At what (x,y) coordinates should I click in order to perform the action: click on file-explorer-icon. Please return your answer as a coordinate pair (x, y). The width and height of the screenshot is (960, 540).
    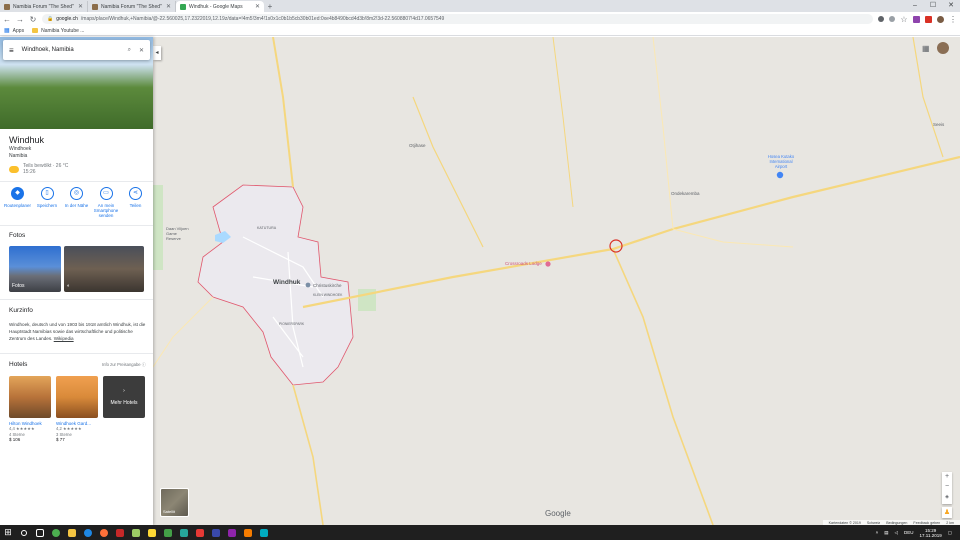
    Looking at the image, I should click on (72, 532).